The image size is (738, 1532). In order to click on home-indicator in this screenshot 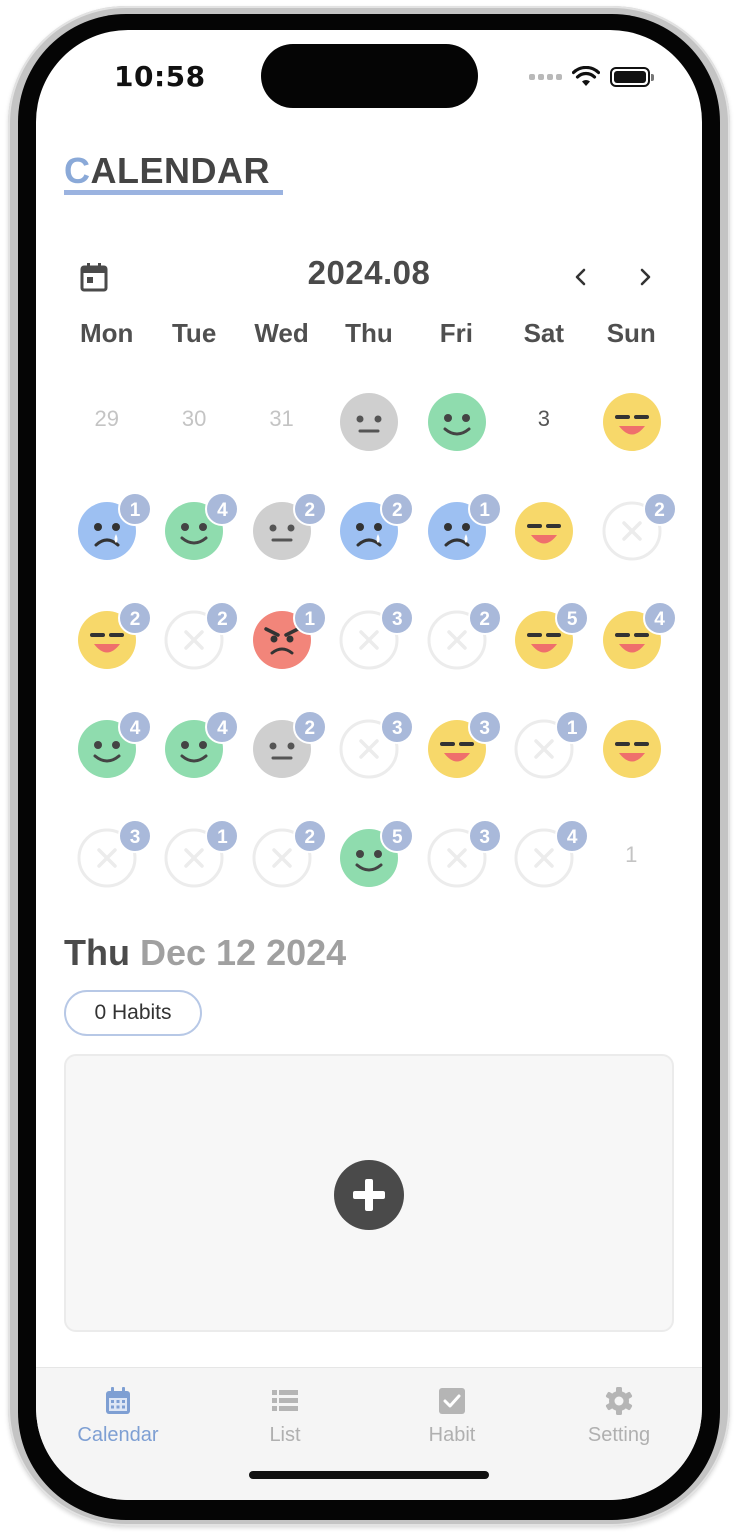, I will do `click(369, 1475)`.